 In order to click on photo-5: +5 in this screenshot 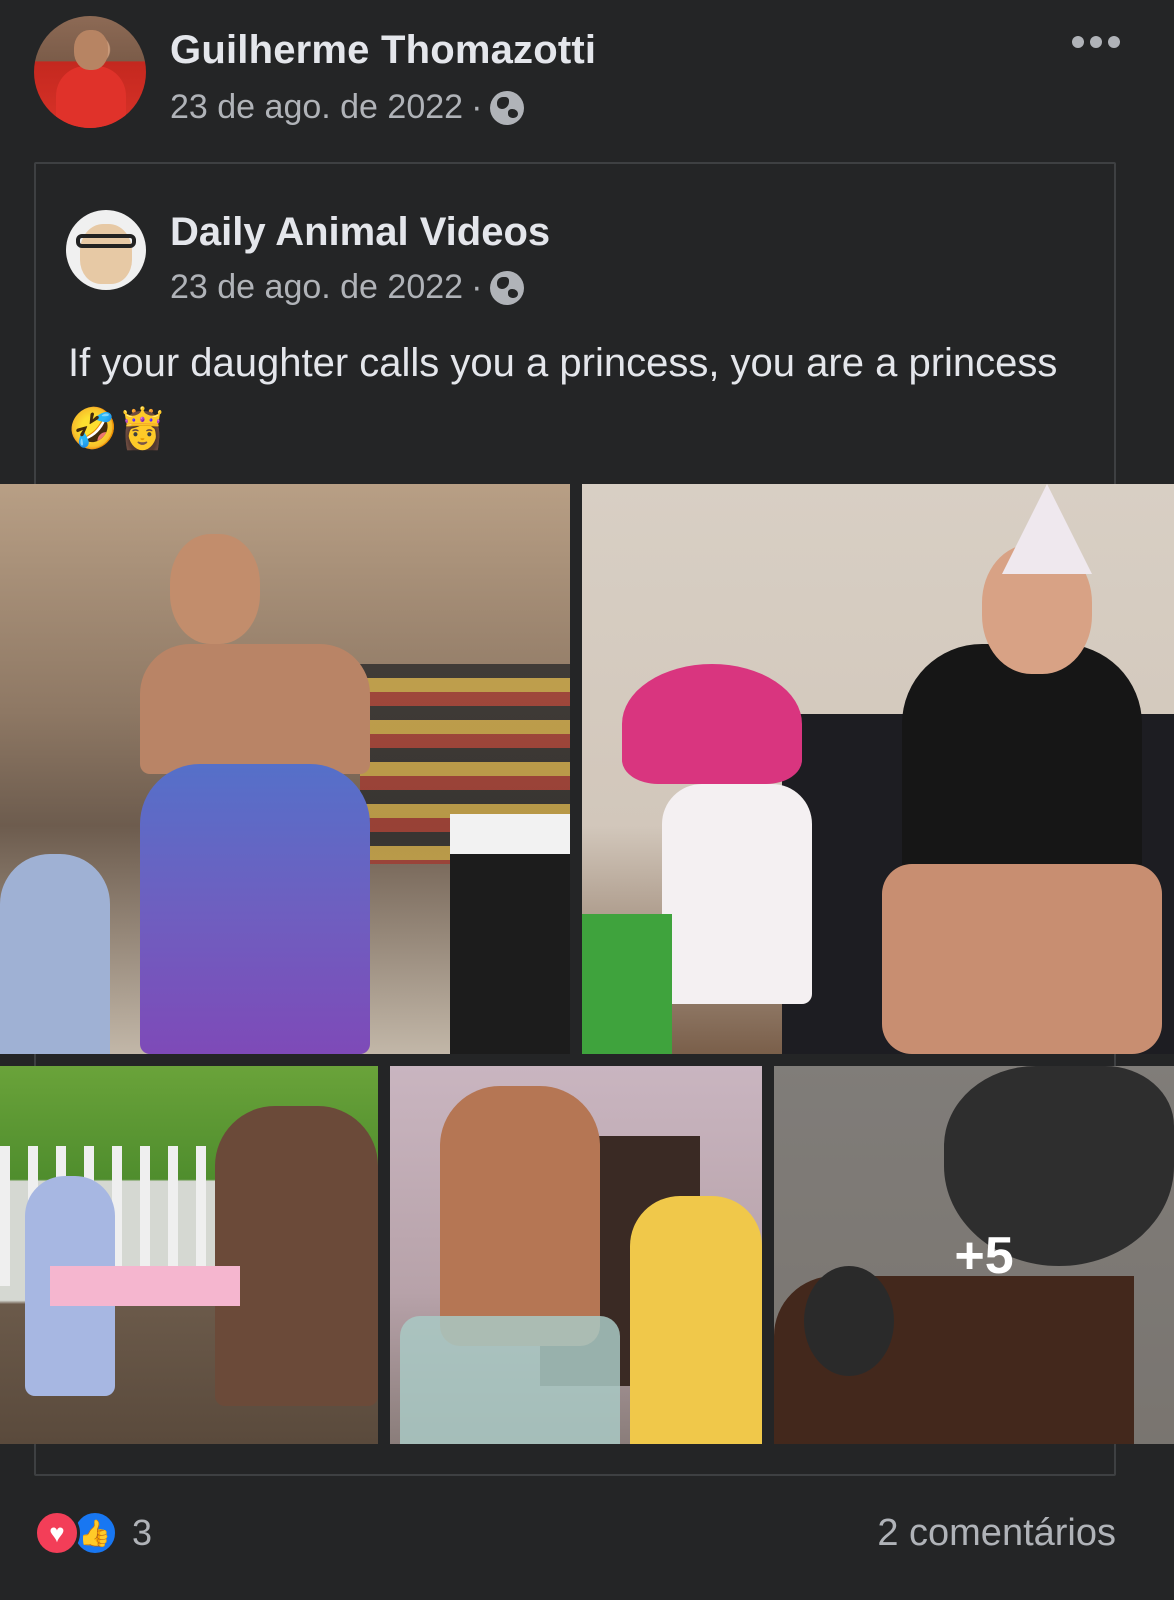, I will do `click(974, 1255)`.